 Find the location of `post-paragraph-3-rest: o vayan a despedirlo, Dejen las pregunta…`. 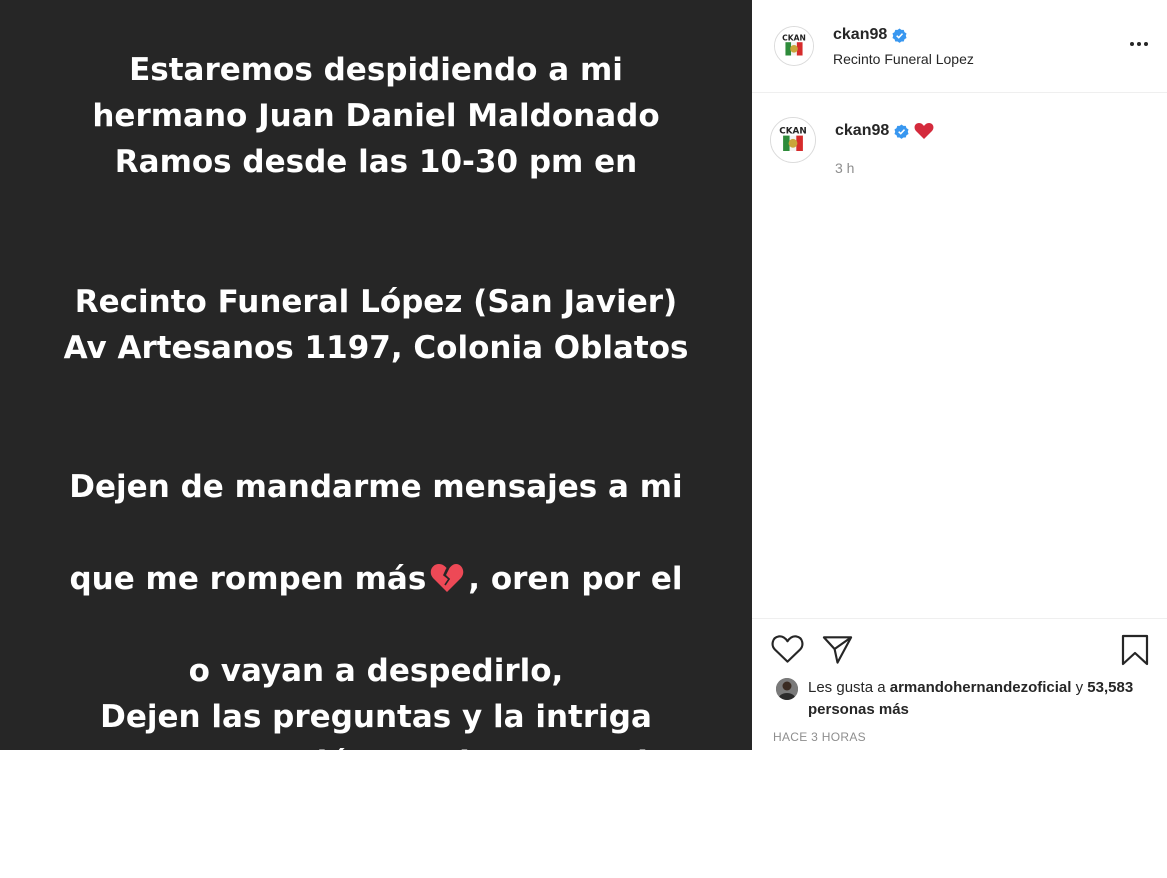

post-paragraph-3-rest: o vayan a despedirlo, Dejen las pregunta… is located at coordinates (376, 740).